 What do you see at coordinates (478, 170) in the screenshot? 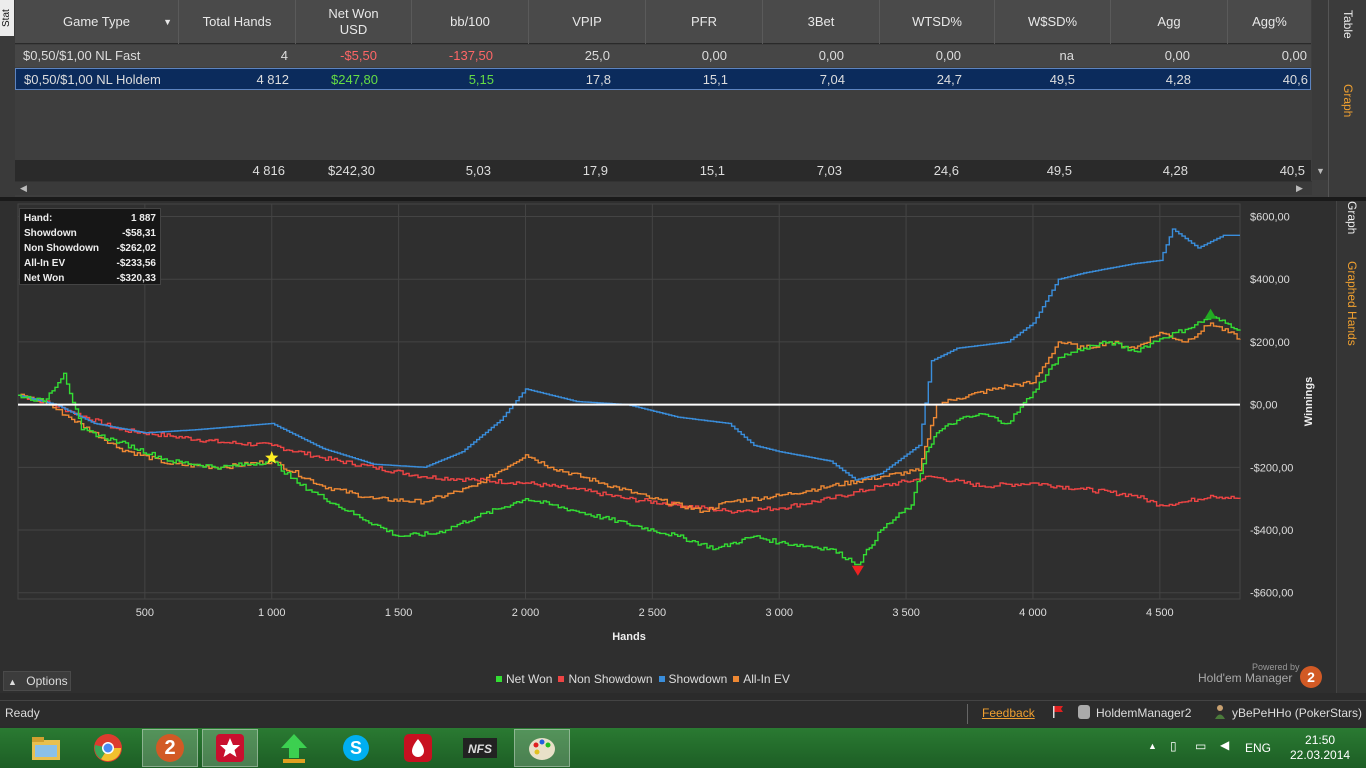
I see `total-bb100: 5,03` at bounding box center [478, 170].